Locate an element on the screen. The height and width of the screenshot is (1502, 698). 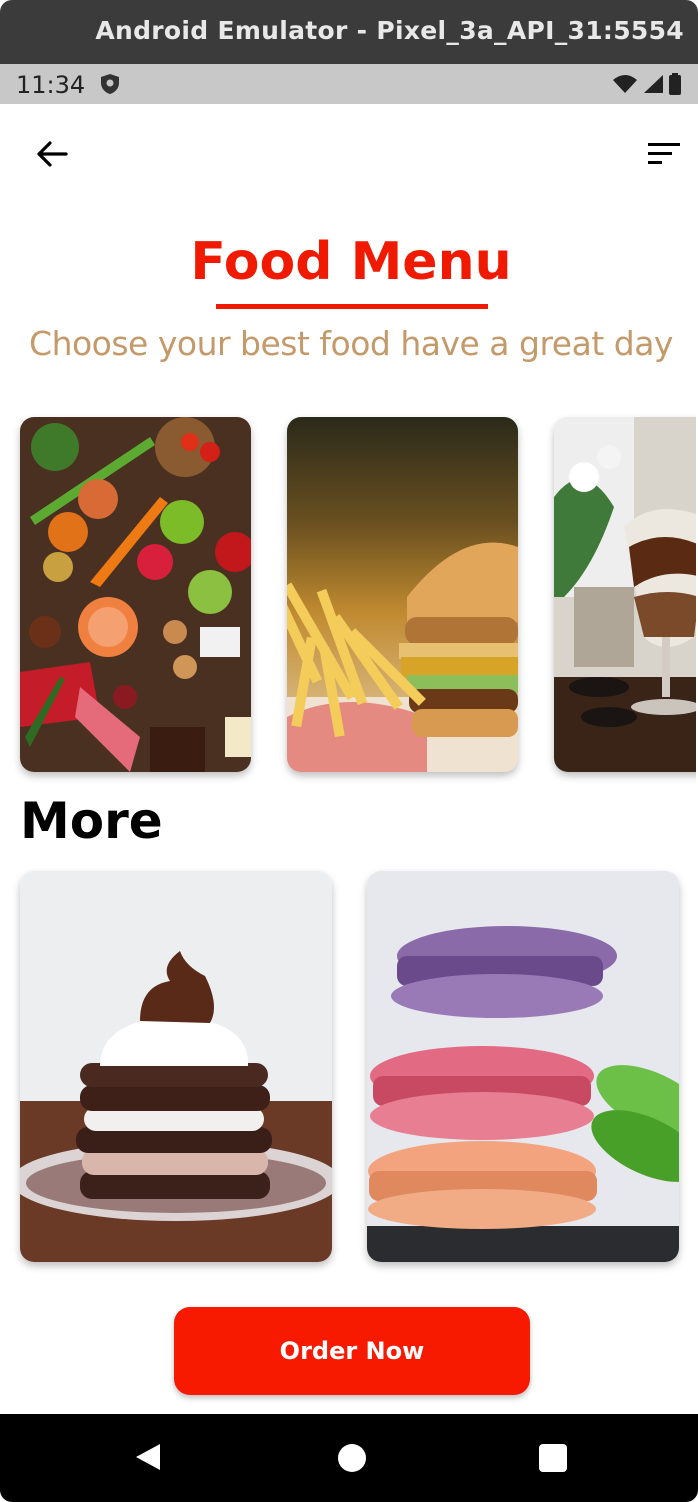
food-card-vegetables is located at coordinates (135, 594).